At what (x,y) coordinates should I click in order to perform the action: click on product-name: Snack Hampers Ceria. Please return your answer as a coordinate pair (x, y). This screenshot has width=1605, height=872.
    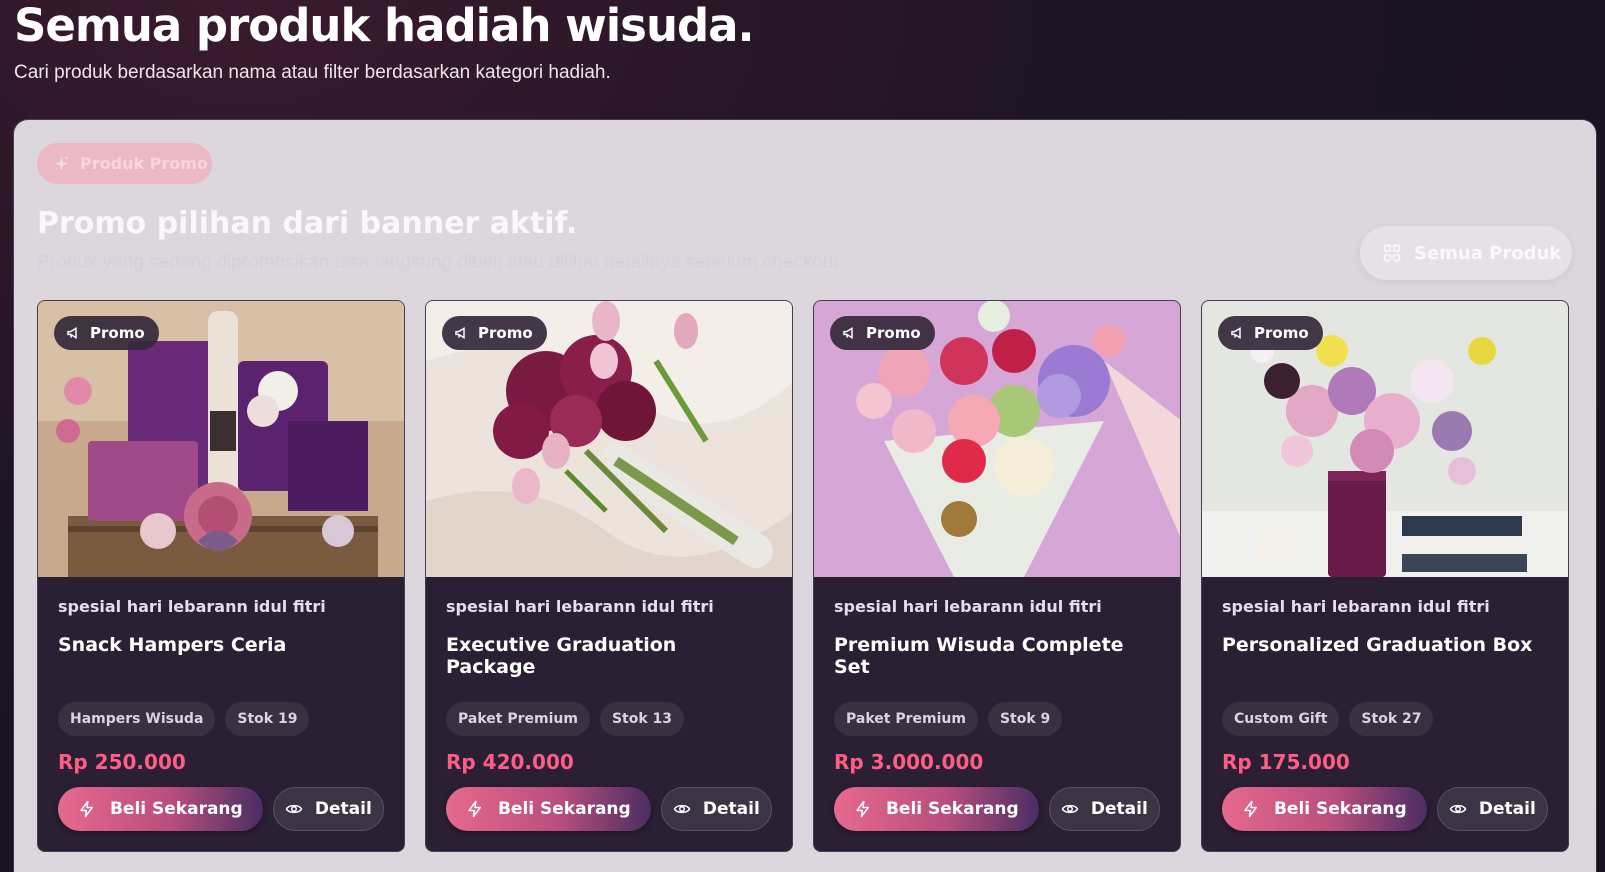
    Looking at the image, I should click on (172, 645).